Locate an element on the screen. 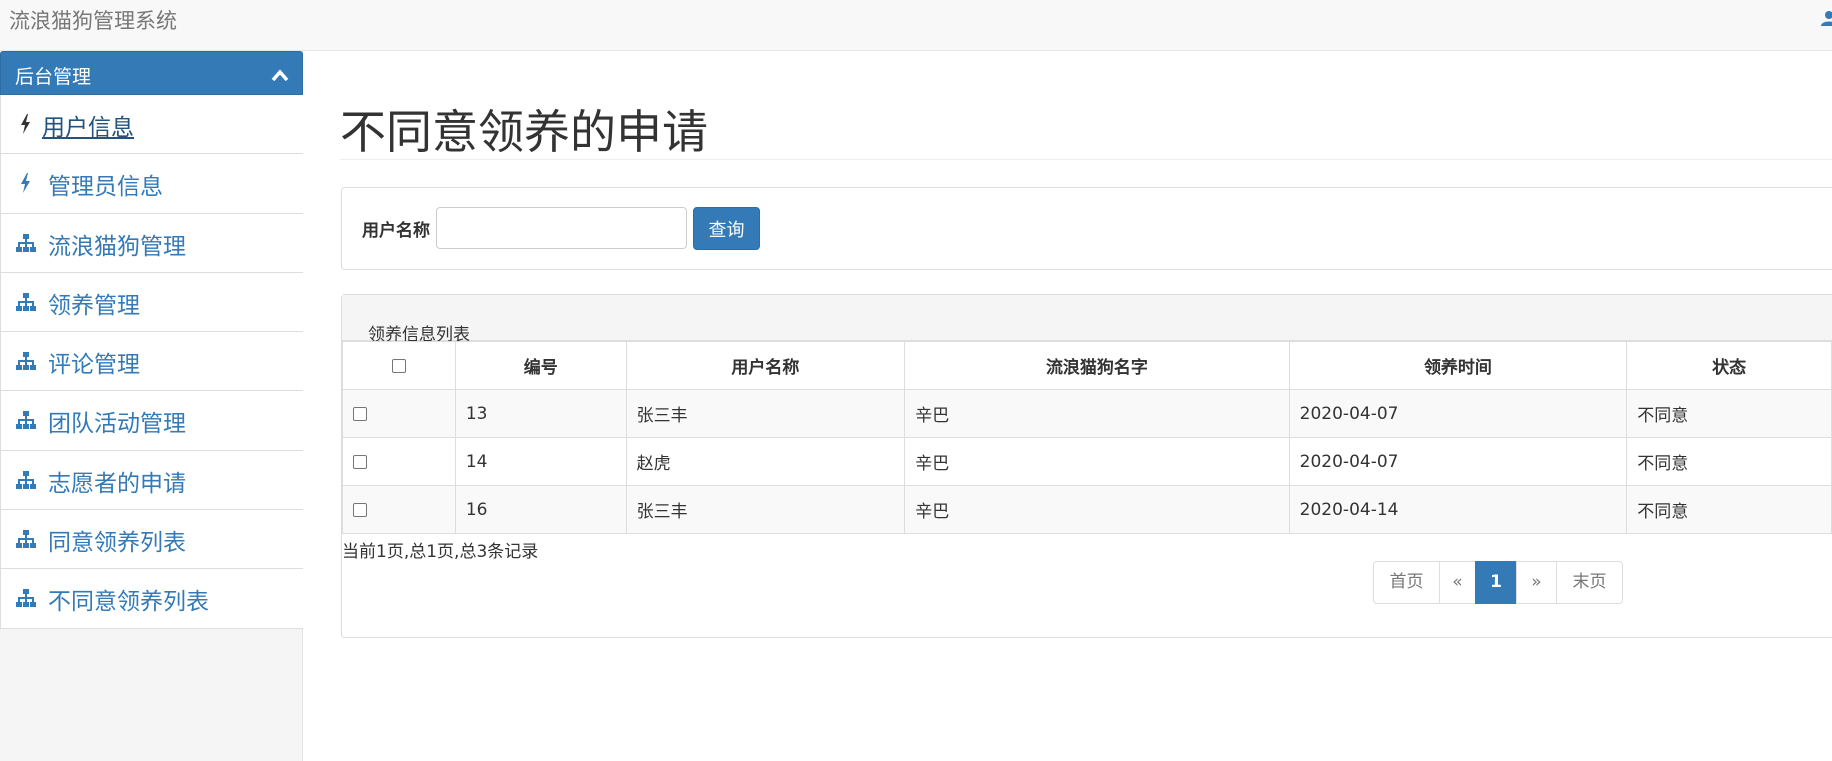 Image resolution: width=1832 pixels, height=761 pixels. select-all-checkbox is located at coordinates (398, 365).